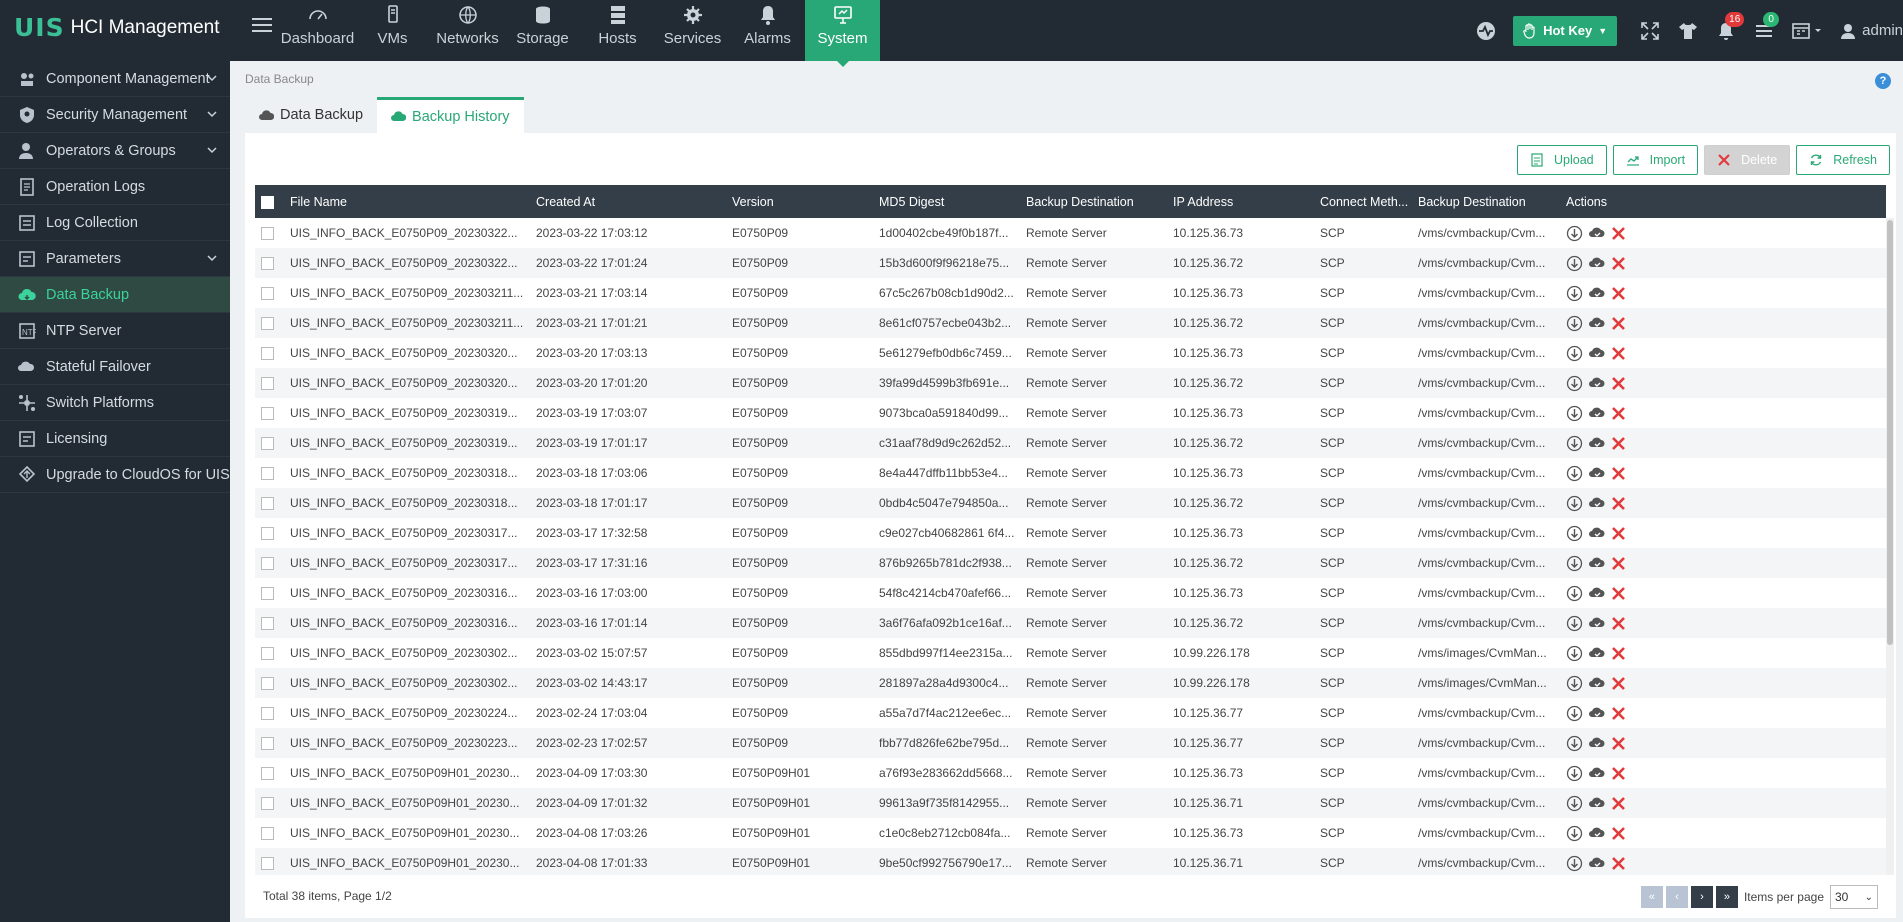 The image size is (1903, 922). What do you see at coordinates (1766, 26) in the screenshot?
I see `task-list-icon: 0` at bounding box center [1766, 26].